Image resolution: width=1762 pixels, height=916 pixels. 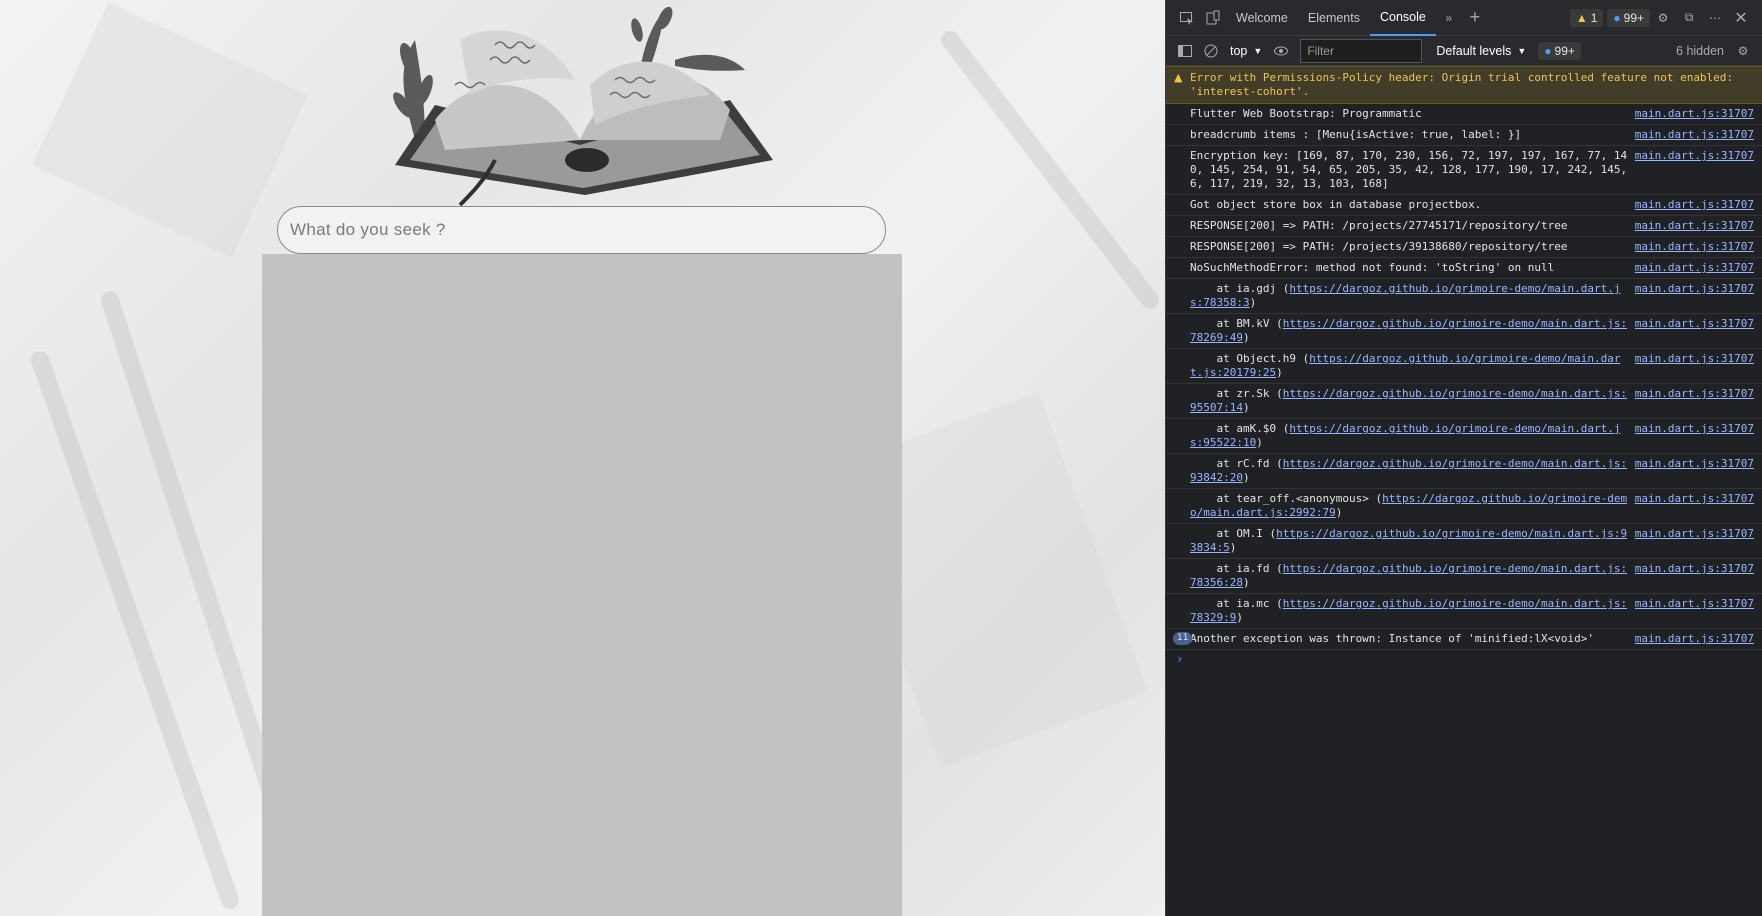 What do you see at coordinates (1236, 603) in the screenshot?
I see `stack-frame-prefix: at ia.mc (` at bounding box center [1236, 603].